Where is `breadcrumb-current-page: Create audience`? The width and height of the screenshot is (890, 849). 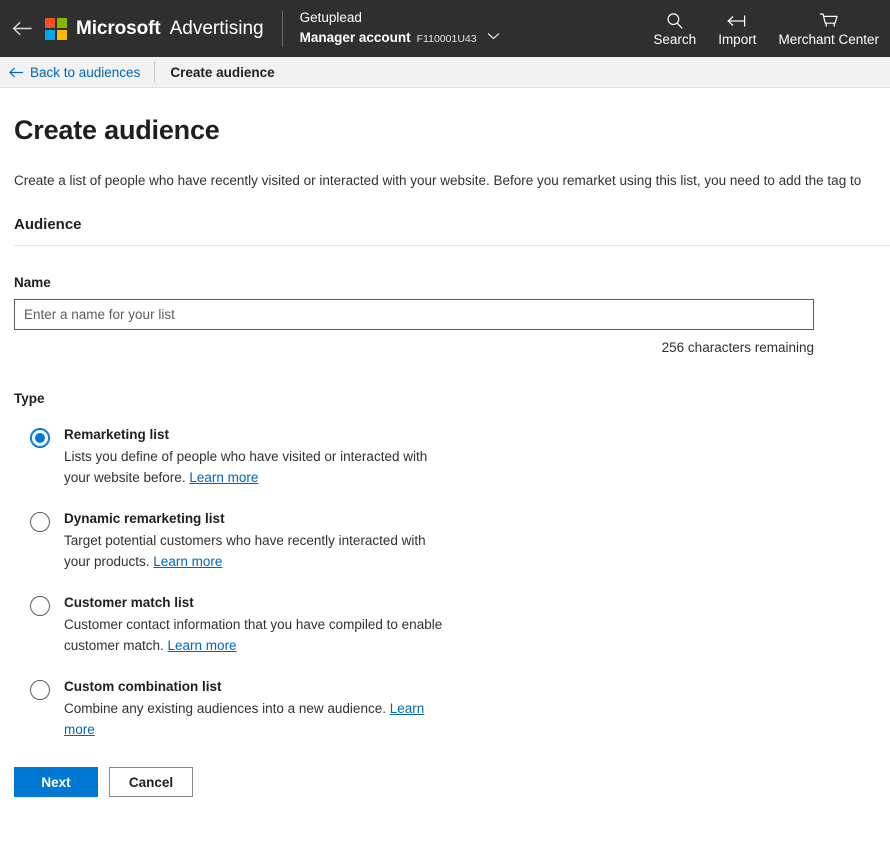
breadcrumb-current-page: Create audience is located at coordinates (222, 72).